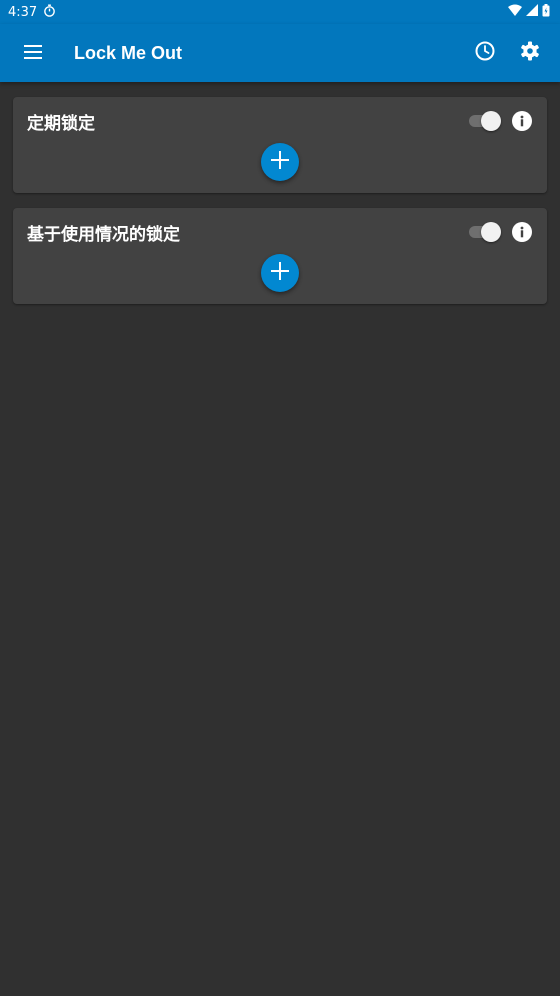 The width and height of the screenshot is (560, 996). I want to click on history-icon, so click(485, 53).